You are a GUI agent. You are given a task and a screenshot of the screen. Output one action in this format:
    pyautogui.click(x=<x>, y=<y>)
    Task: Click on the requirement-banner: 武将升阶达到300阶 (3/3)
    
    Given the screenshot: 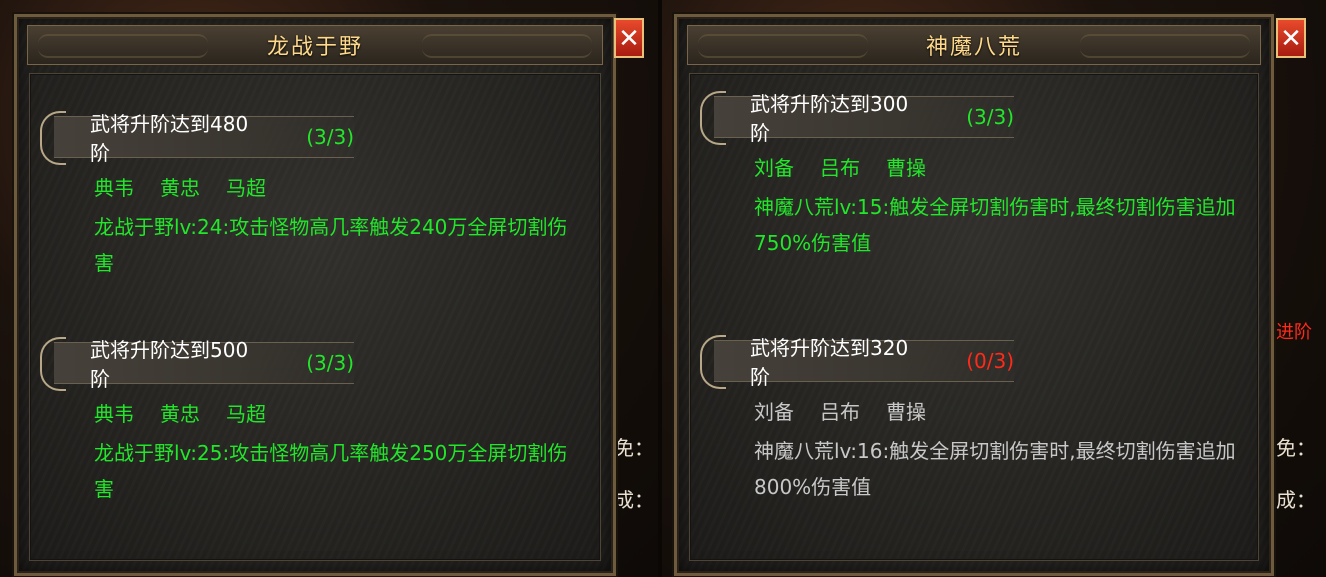 What is the action you would take?
    pyautogui.click(x=857, y=118)
    